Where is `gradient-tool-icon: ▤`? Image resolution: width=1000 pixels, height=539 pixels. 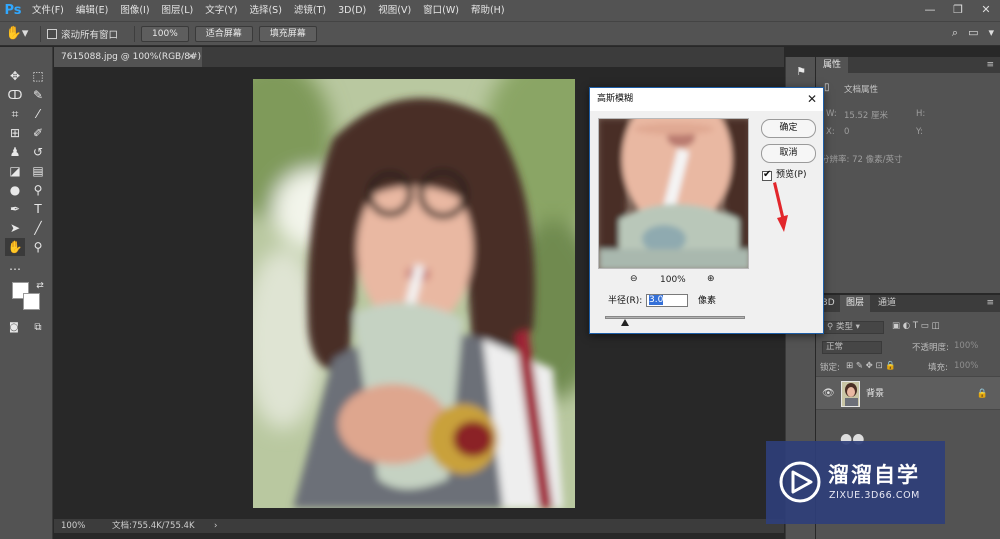 gradient-tool-icon: ▤ is located at coordinates (38, 171).